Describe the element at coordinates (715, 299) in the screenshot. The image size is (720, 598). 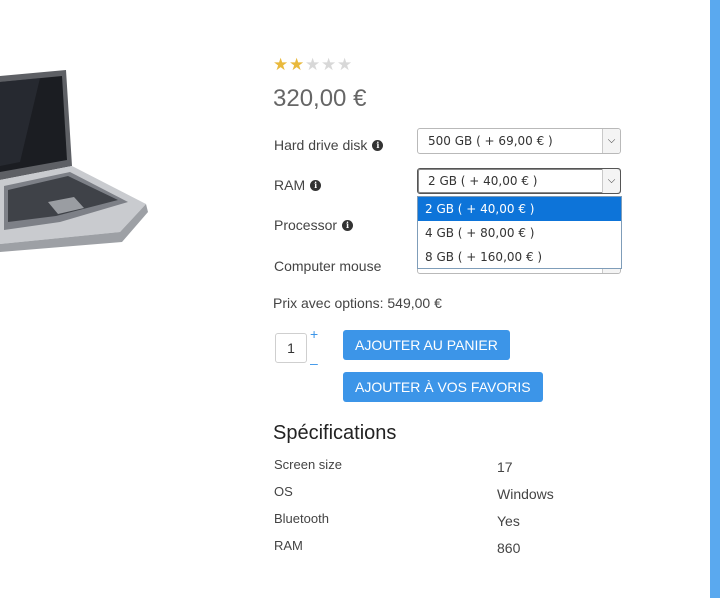
I see `page-edge` at that location.